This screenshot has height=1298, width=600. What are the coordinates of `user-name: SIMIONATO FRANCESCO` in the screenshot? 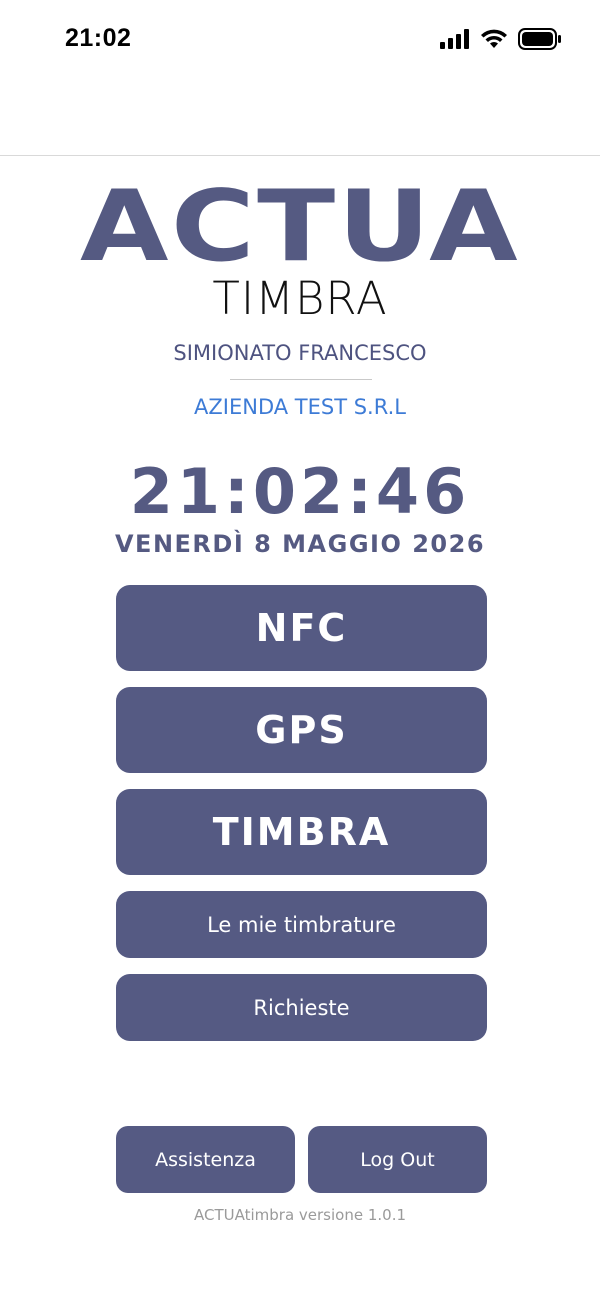 It's located at (300, 353).